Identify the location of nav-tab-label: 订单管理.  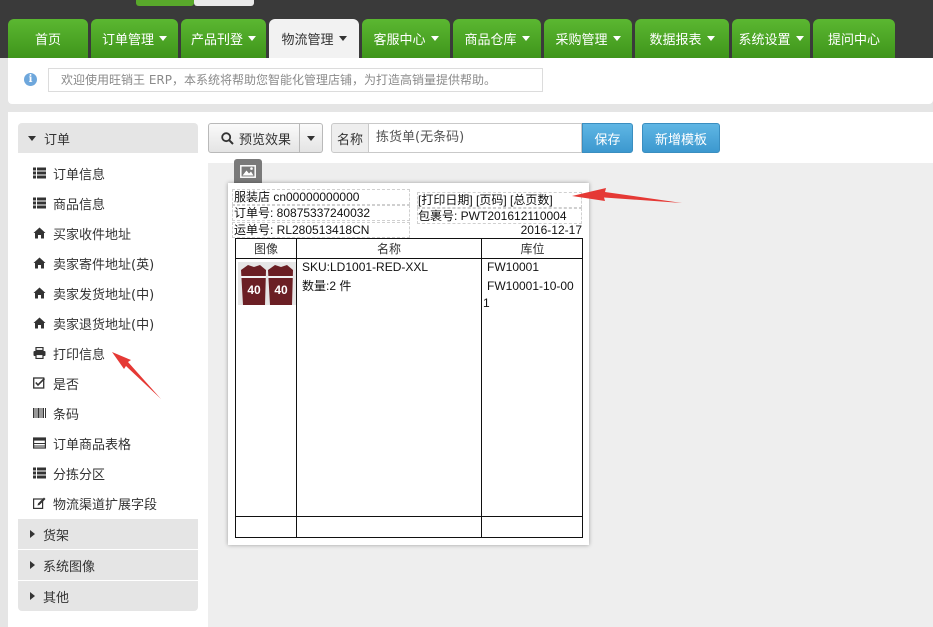
(128, 40).